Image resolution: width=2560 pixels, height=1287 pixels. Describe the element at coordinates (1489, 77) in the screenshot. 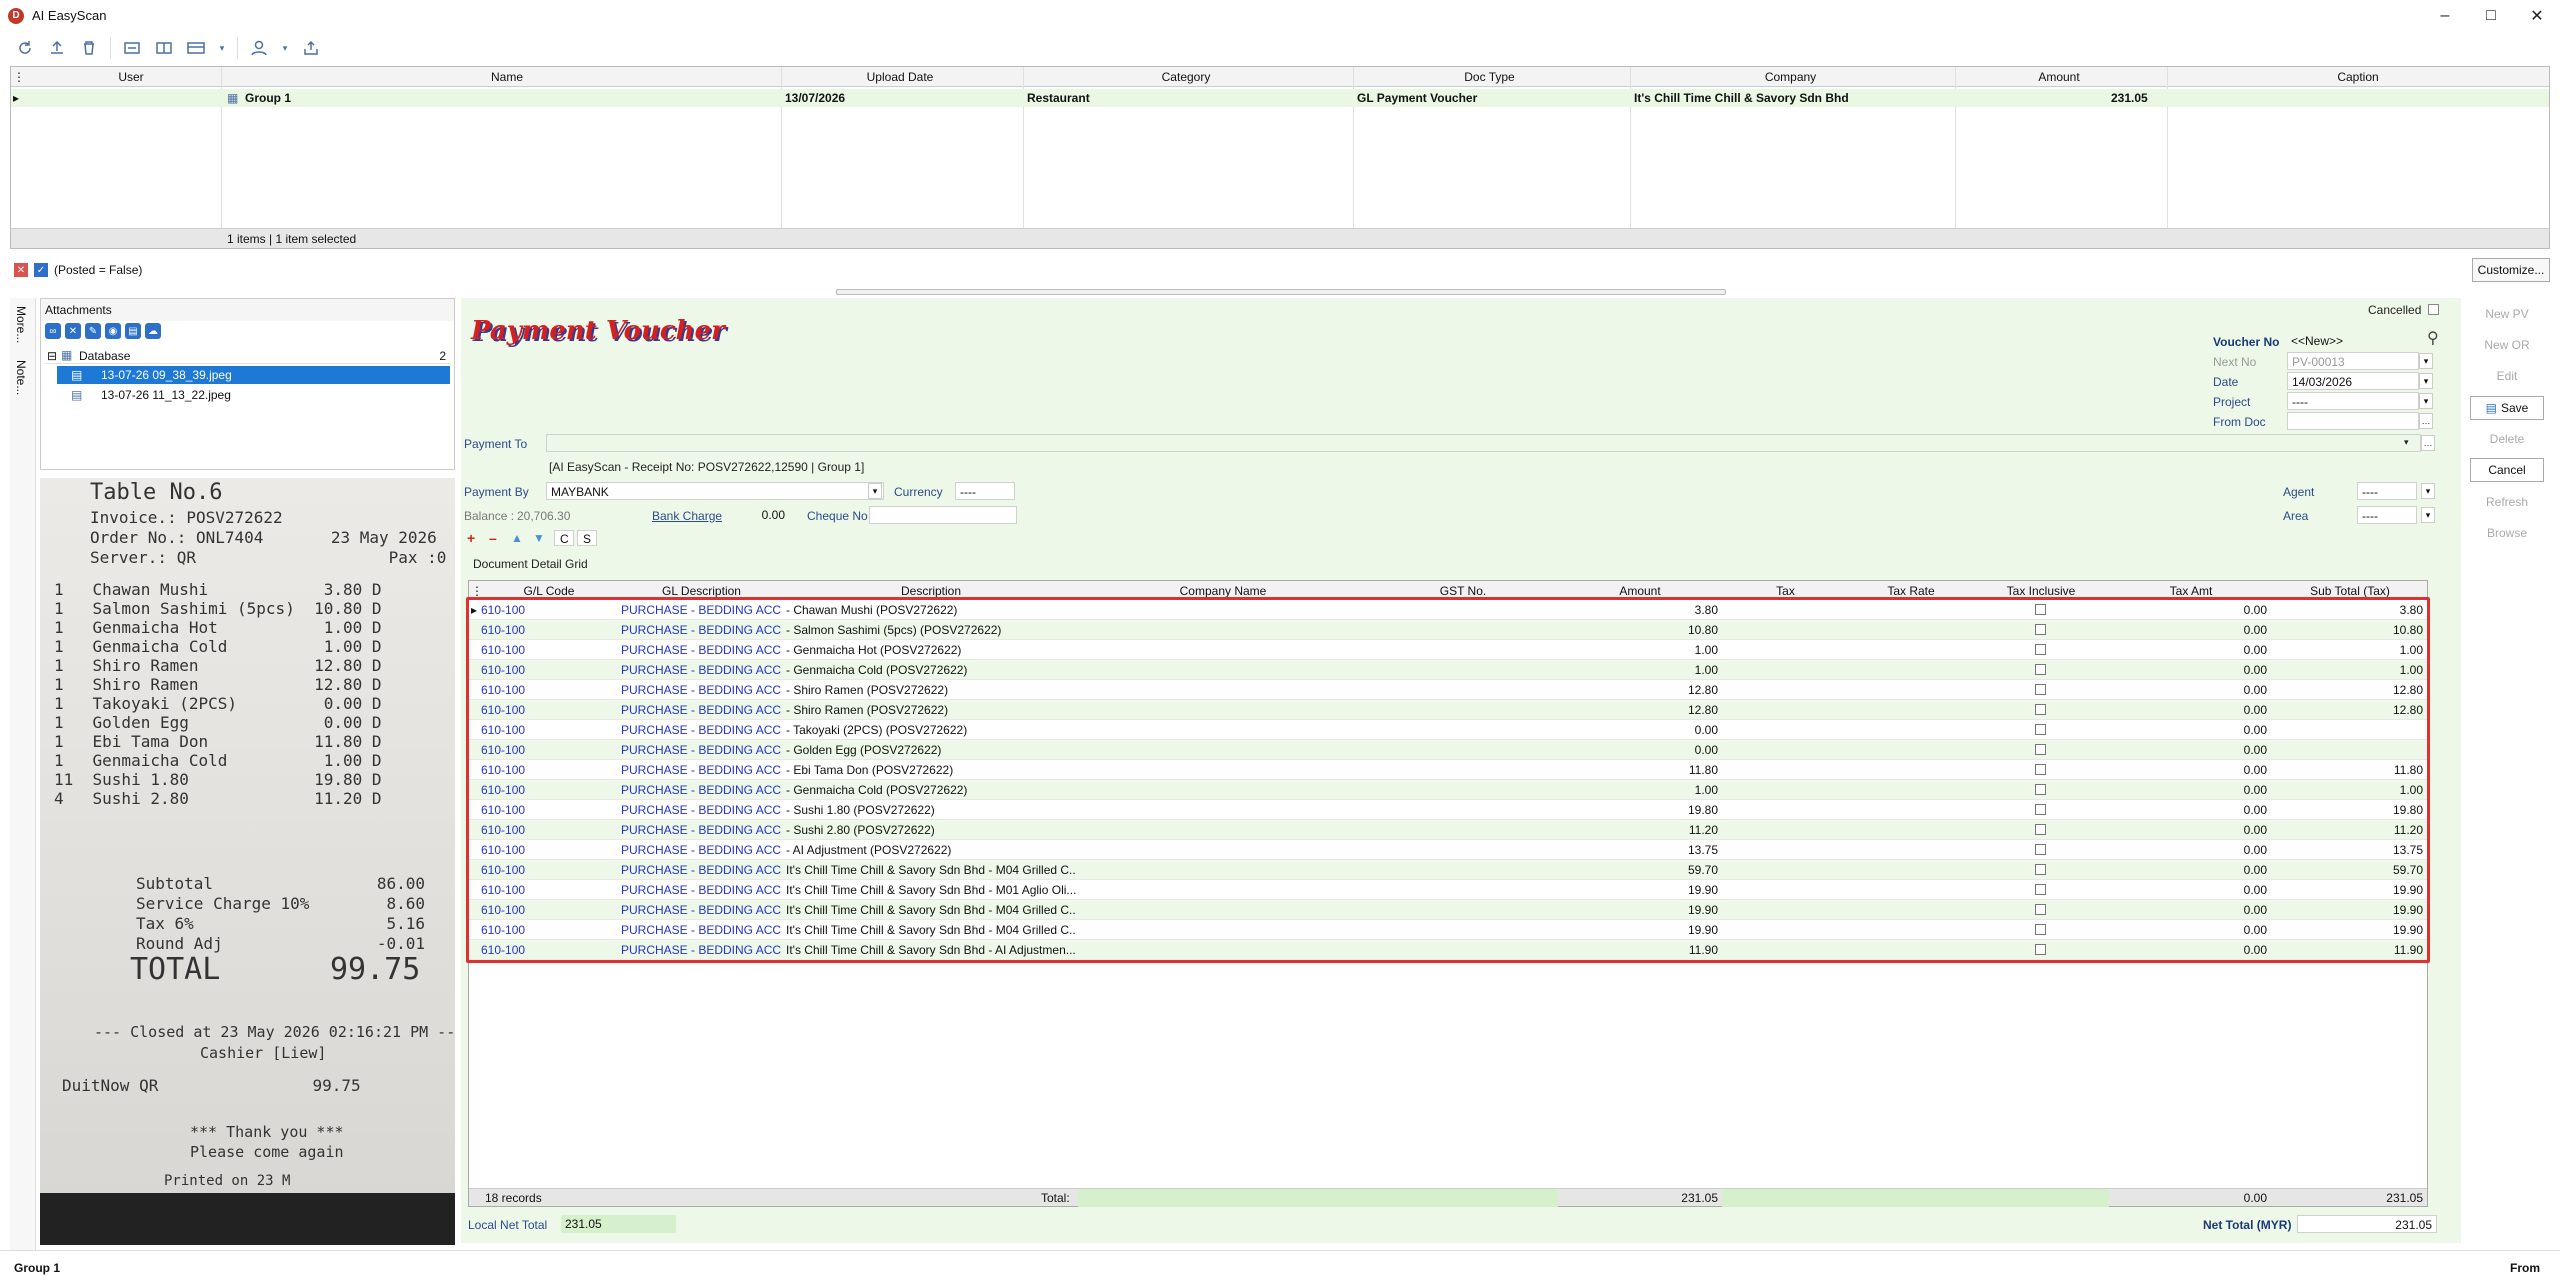

I see `col-doc-type: Doc Type` at that location.